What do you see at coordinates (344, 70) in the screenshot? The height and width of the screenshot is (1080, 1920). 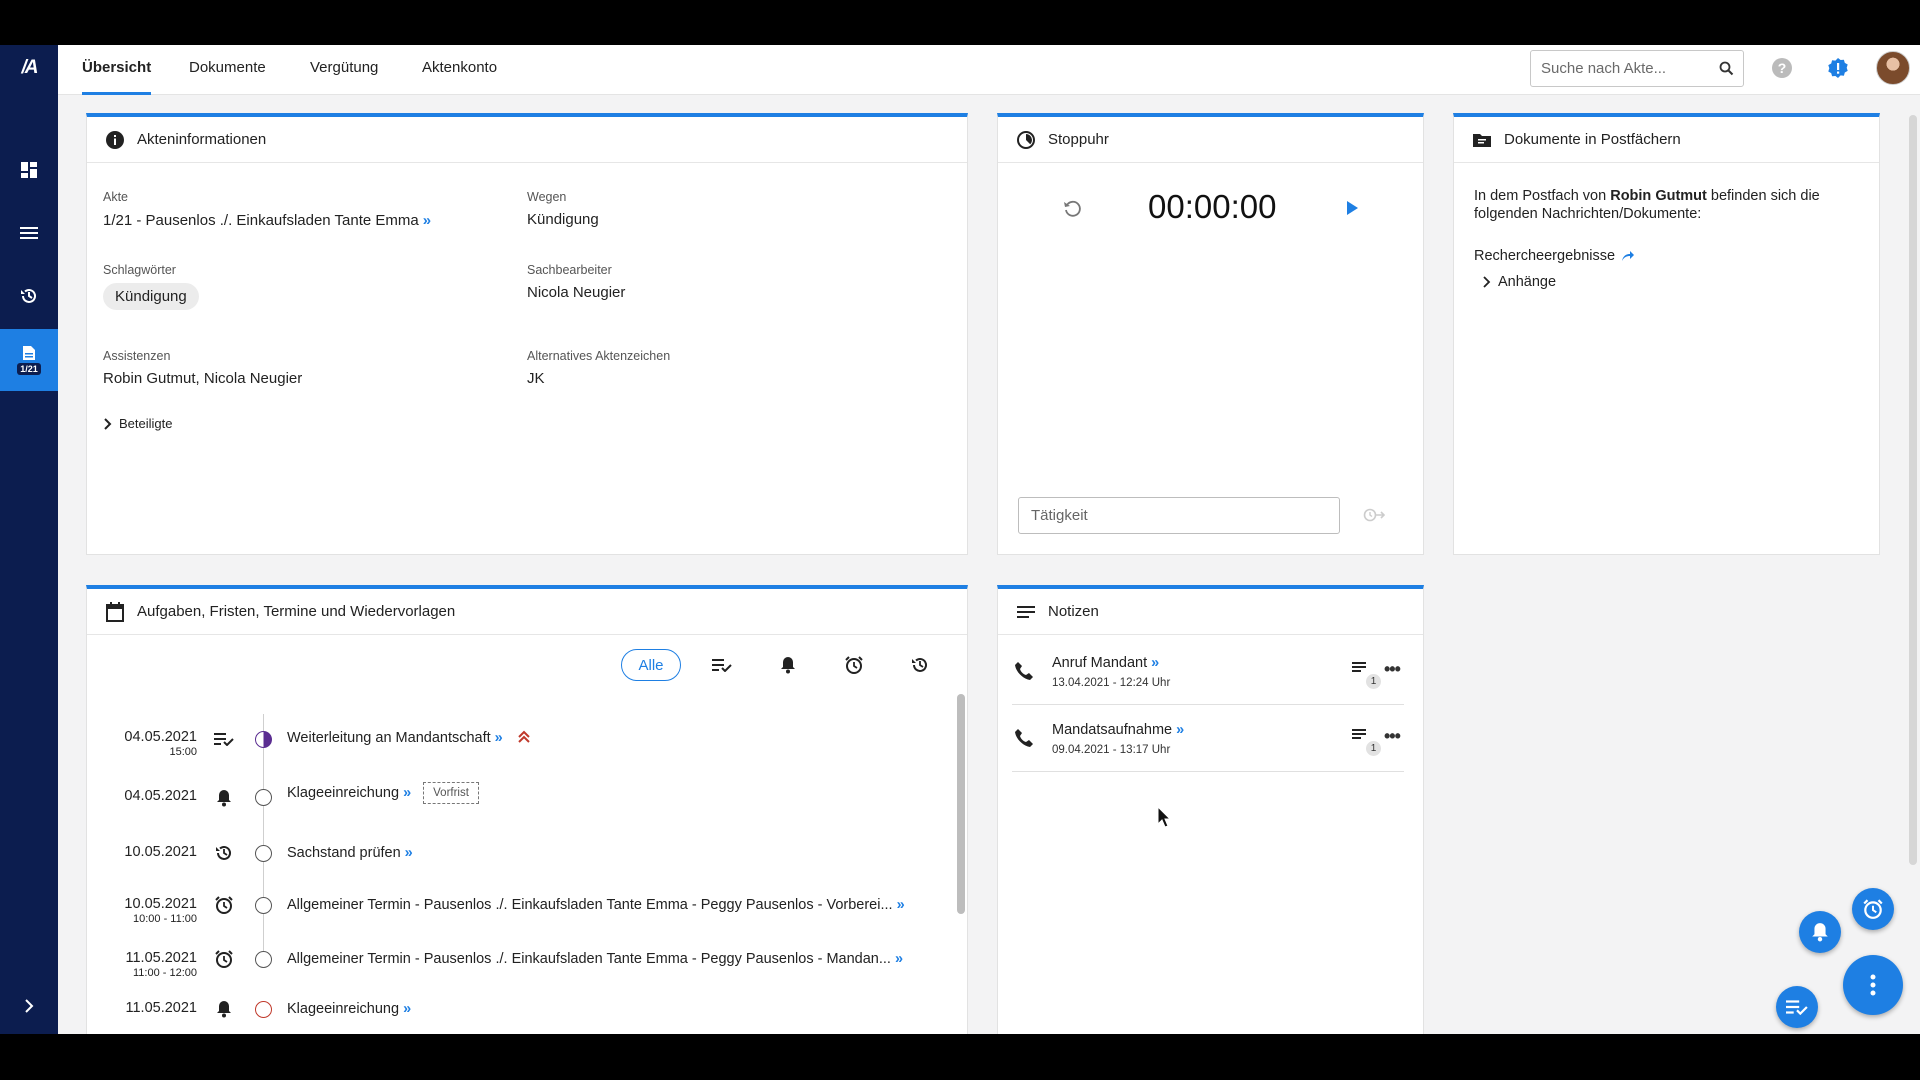 I see `tab-verguetung: Vergütung` at bounding box center [344, 70].